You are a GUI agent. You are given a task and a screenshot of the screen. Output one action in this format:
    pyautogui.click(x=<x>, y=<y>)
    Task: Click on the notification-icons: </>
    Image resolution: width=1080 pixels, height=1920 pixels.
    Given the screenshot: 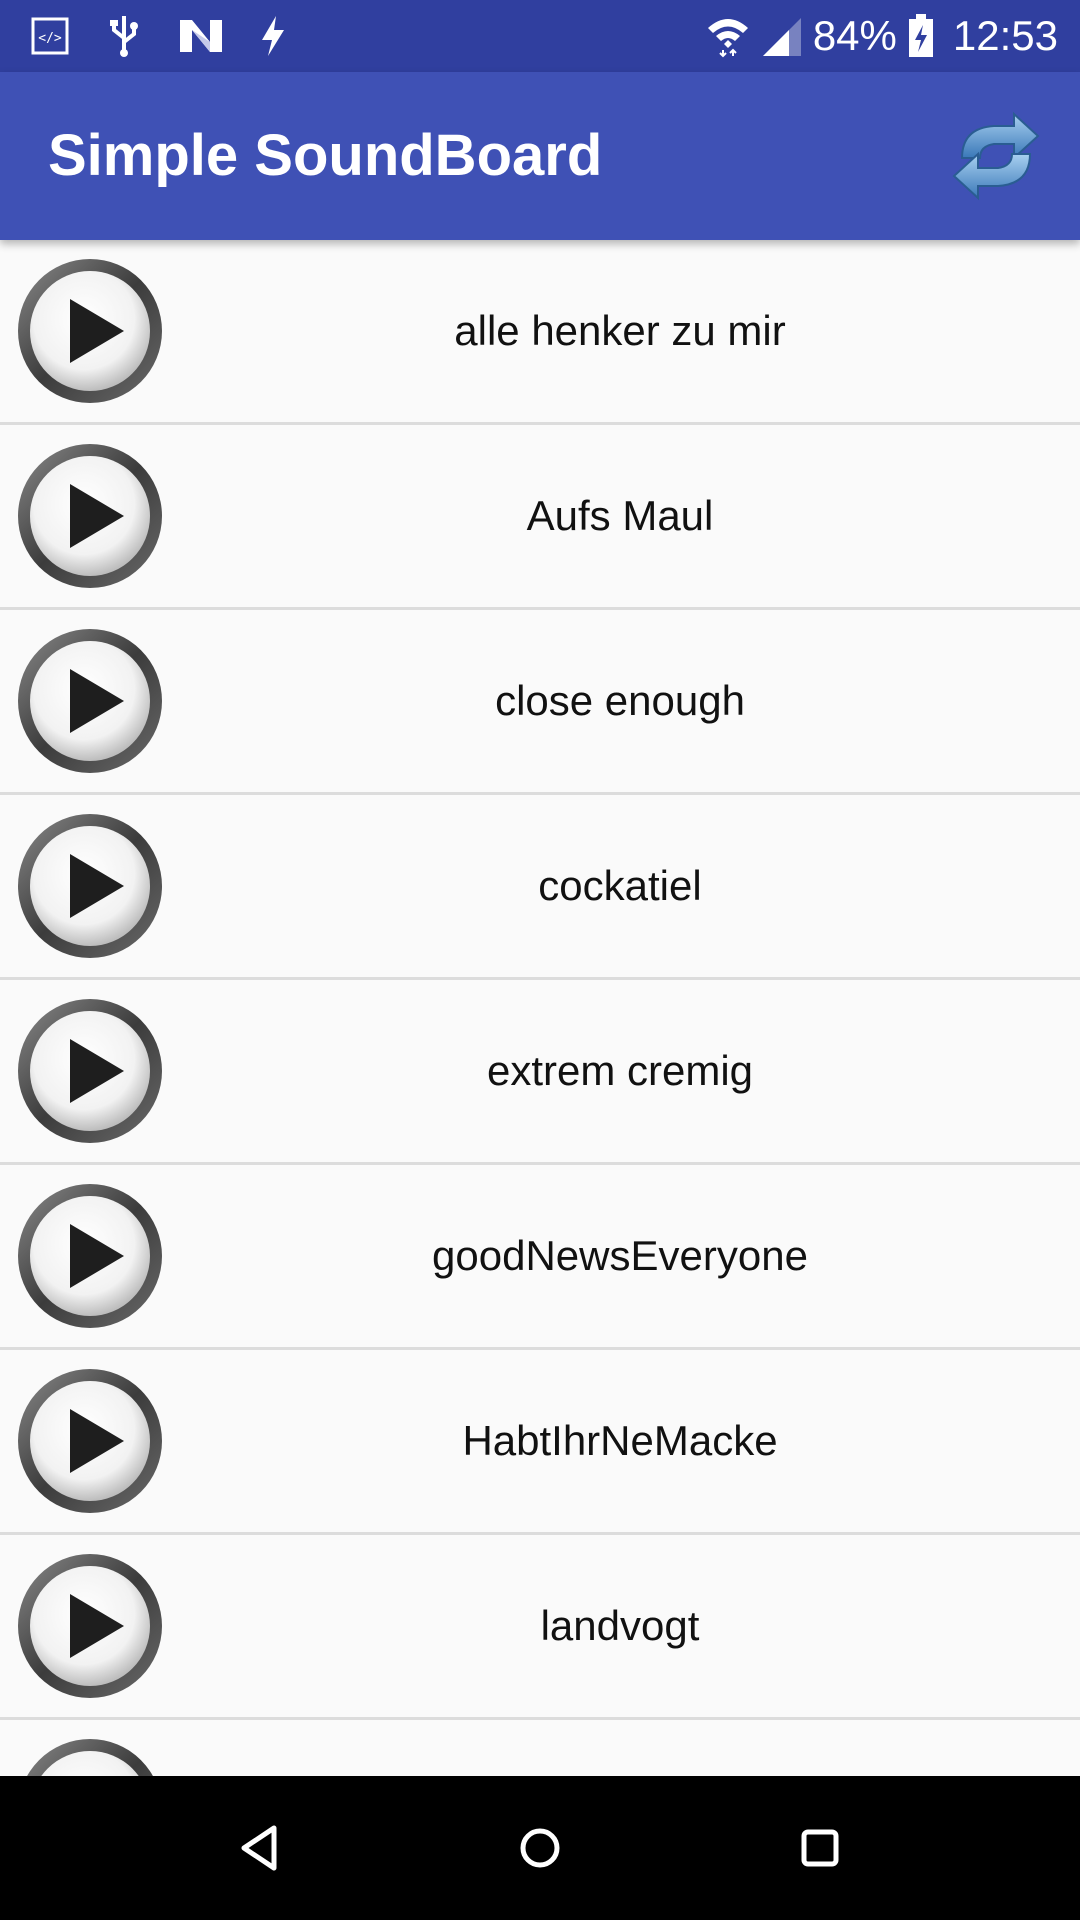 What is the action you would take?
    pyautogui.click(x=159, y=36)
    